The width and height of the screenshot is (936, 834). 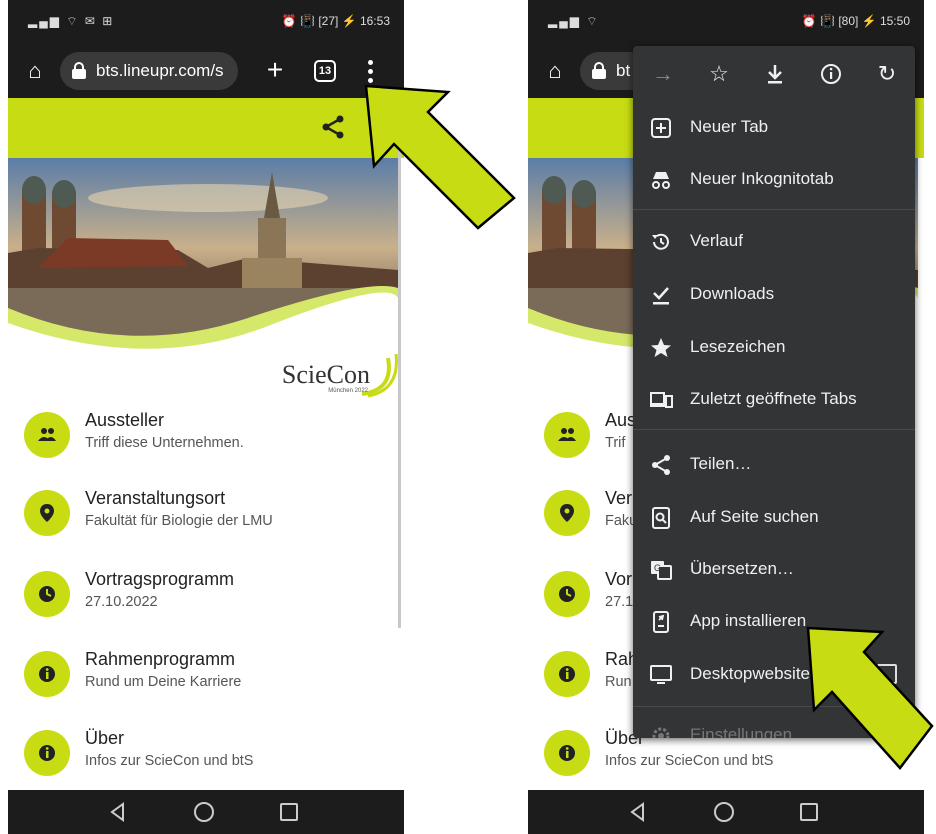 I want to click on bookmark-star-icon, so click(x=661, y=347).